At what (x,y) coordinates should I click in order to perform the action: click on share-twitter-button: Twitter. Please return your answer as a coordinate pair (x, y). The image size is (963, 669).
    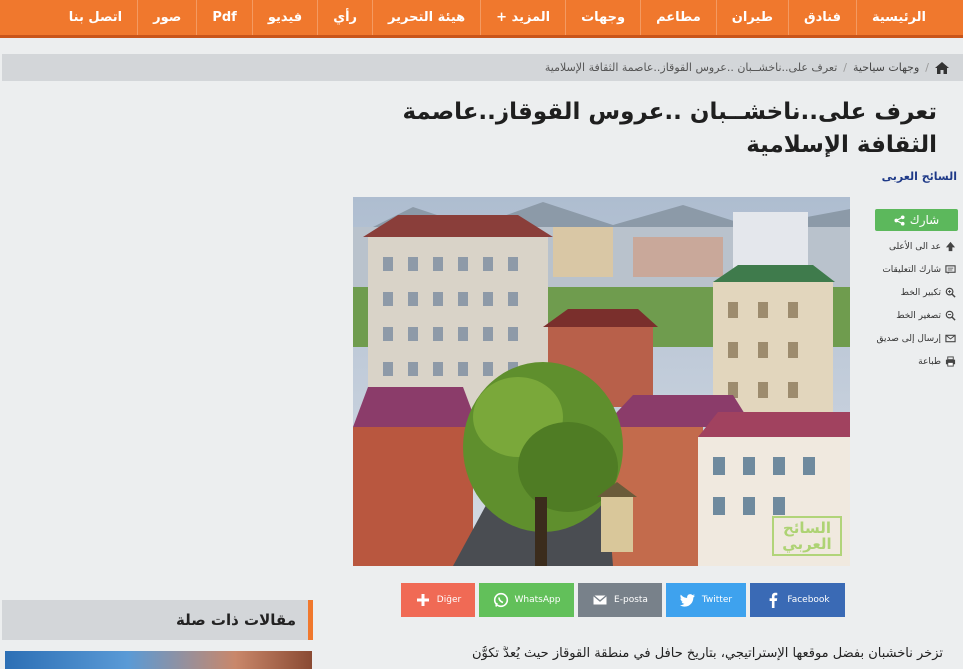
    Looking at the image, I should click on (706, 600).